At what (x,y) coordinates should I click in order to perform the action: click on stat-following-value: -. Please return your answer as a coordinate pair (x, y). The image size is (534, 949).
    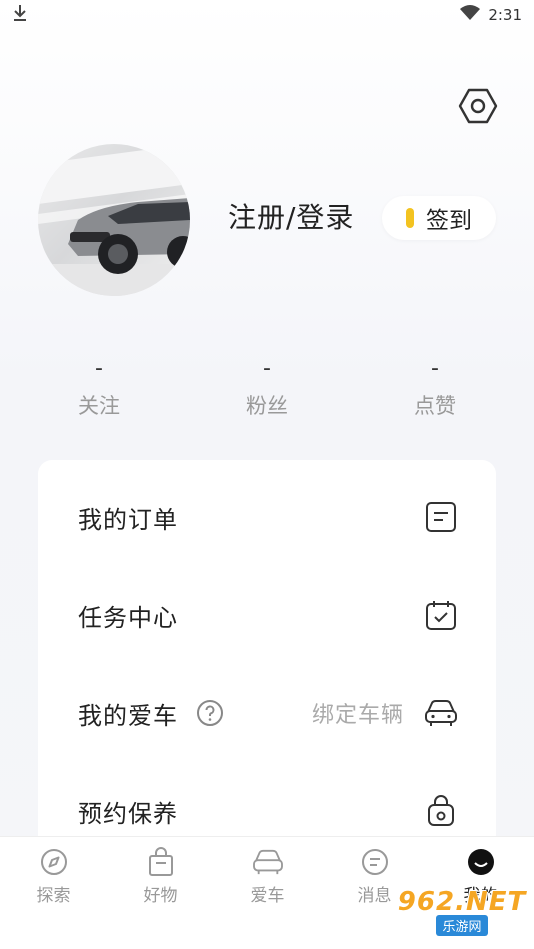
    Looking at the image, I should click on (99, 368).